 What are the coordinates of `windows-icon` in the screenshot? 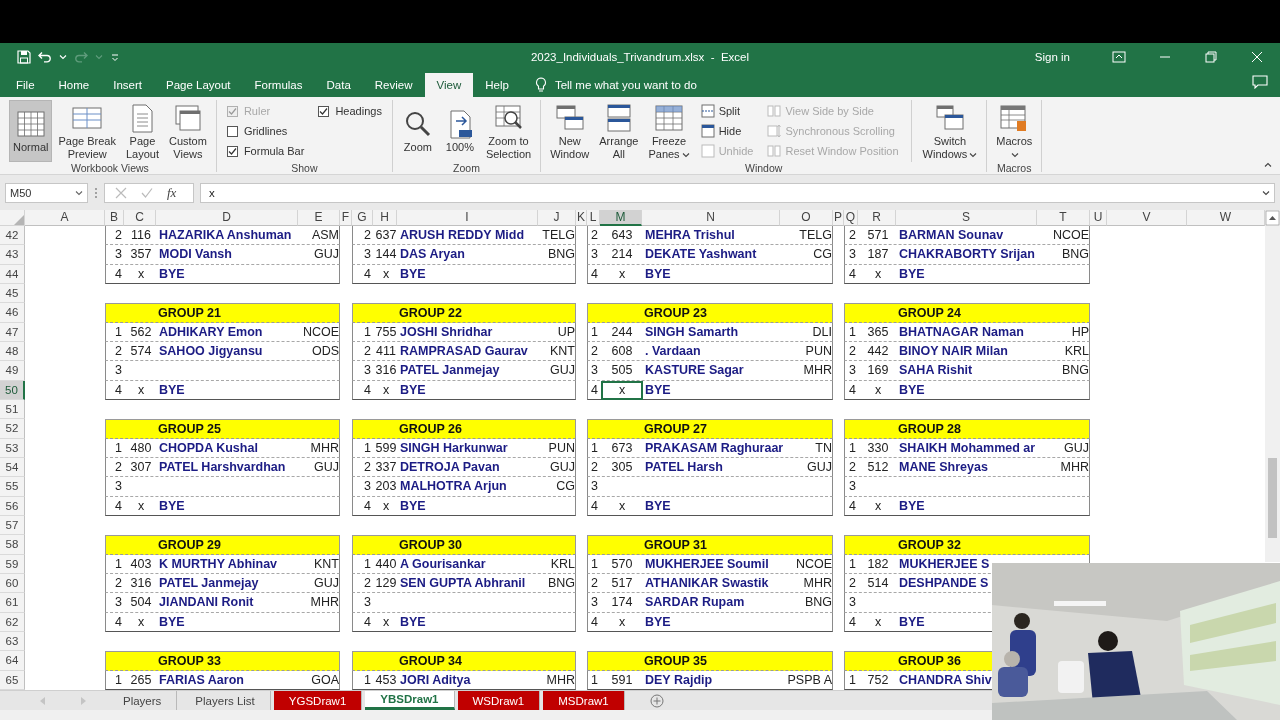 It's located at (569, 118).